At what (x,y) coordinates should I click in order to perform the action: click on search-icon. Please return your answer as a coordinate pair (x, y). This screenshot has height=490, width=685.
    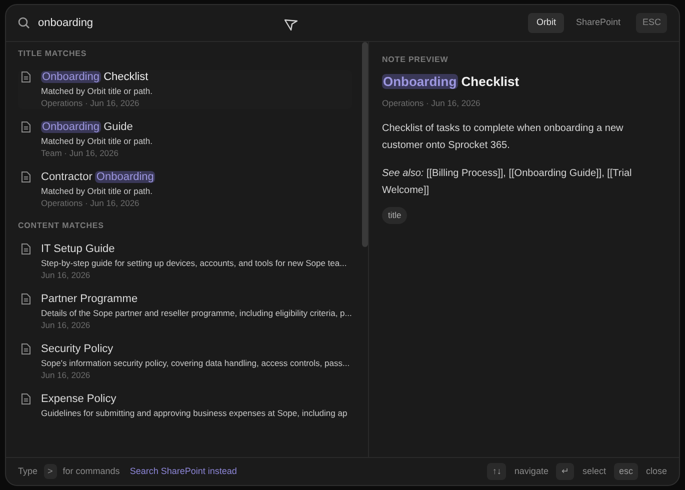
    Looking at the image, I should click on (24, 23).